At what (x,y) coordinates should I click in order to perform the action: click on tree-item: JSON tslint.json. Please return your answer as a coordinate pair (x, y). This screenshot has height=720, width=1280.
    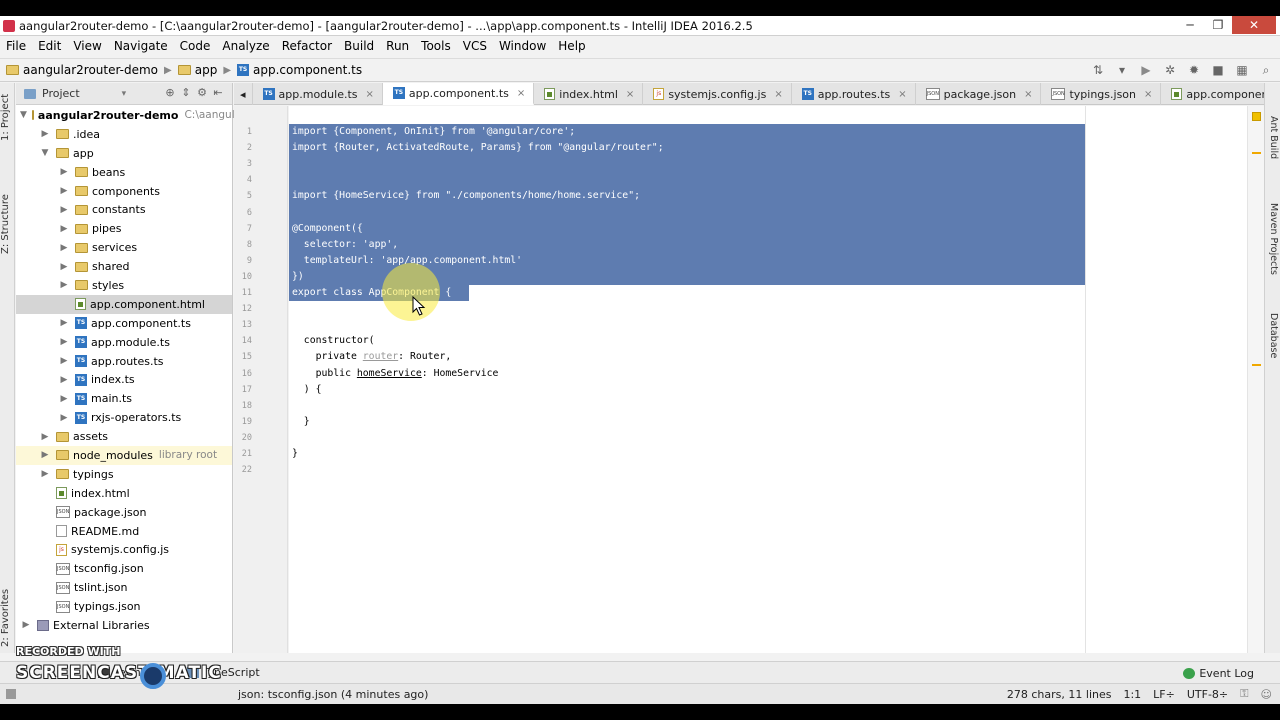
    Looking at the image, I should click on (124, 587).